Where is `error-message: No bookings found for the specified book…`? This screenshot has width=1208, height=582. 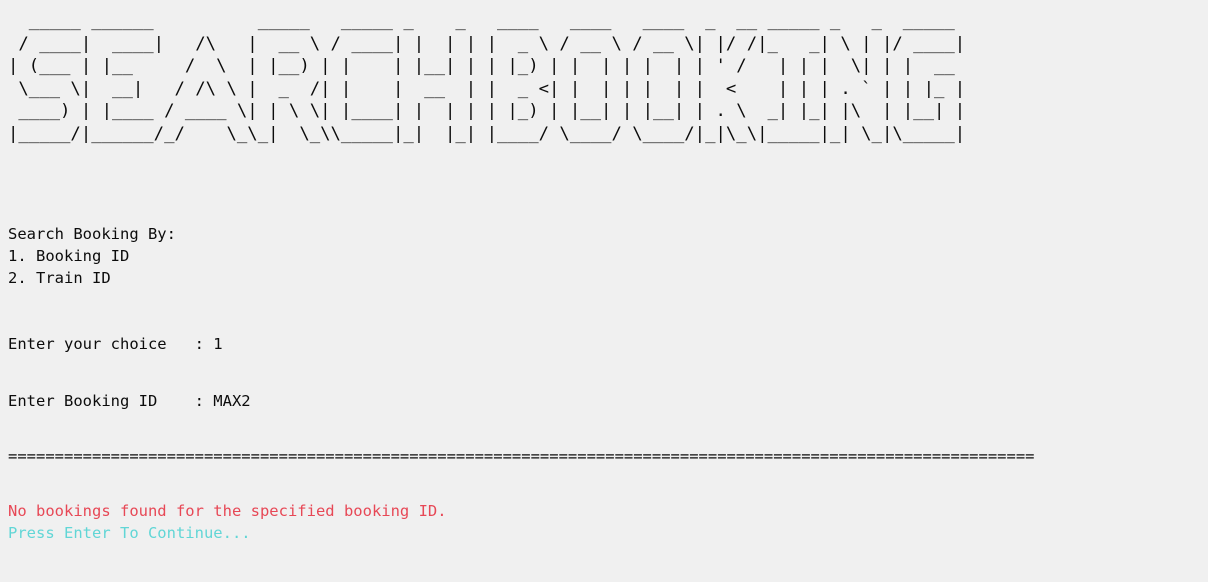
error-message: No bookings found for the specified book… is located at coordinates (227, 511).